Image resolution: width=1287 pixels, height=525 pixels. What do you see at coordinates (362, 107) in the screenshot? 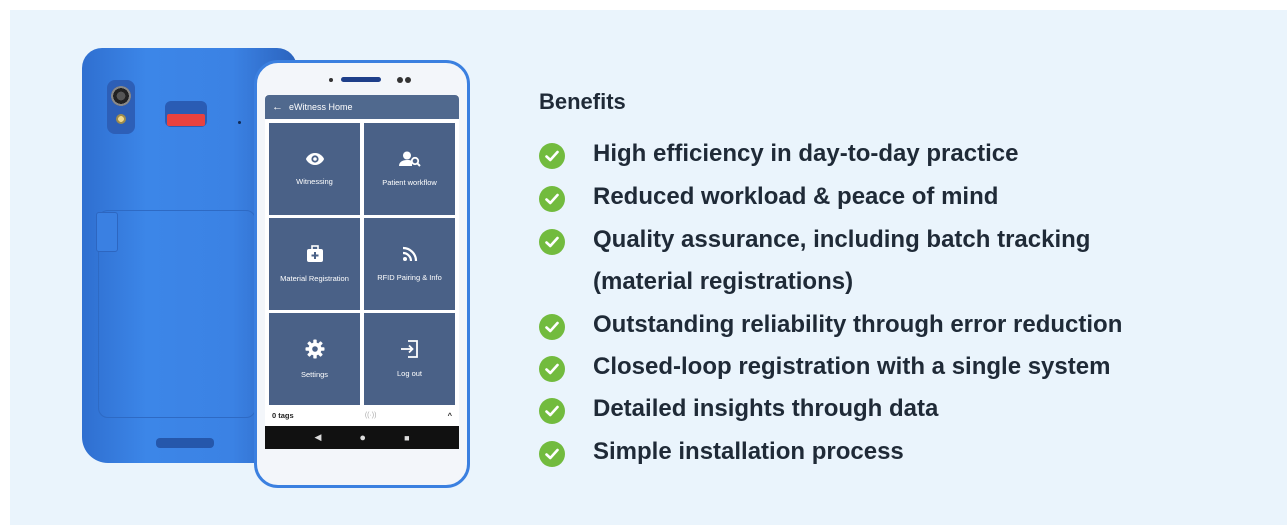
I see `app-bar: ← eWitness Home` at bounding box center [362, 107].